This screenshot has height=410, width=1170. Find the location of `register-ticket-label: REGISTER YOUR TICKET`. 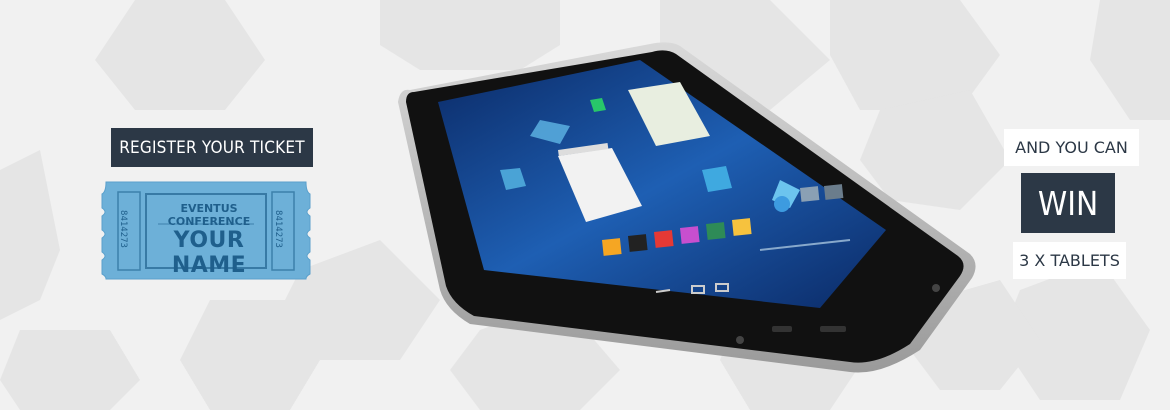

register-ticket-label: REGISTER YOUR TICKET is located at coordinates (212, 147).